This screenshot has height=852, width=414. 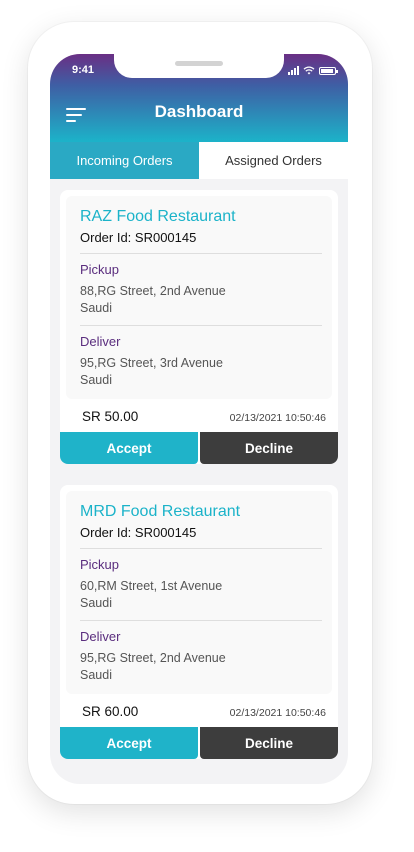 I want to click on deliver-address-line: 95,RG Street, 2nd Avenue, so click(x=153, y=658).